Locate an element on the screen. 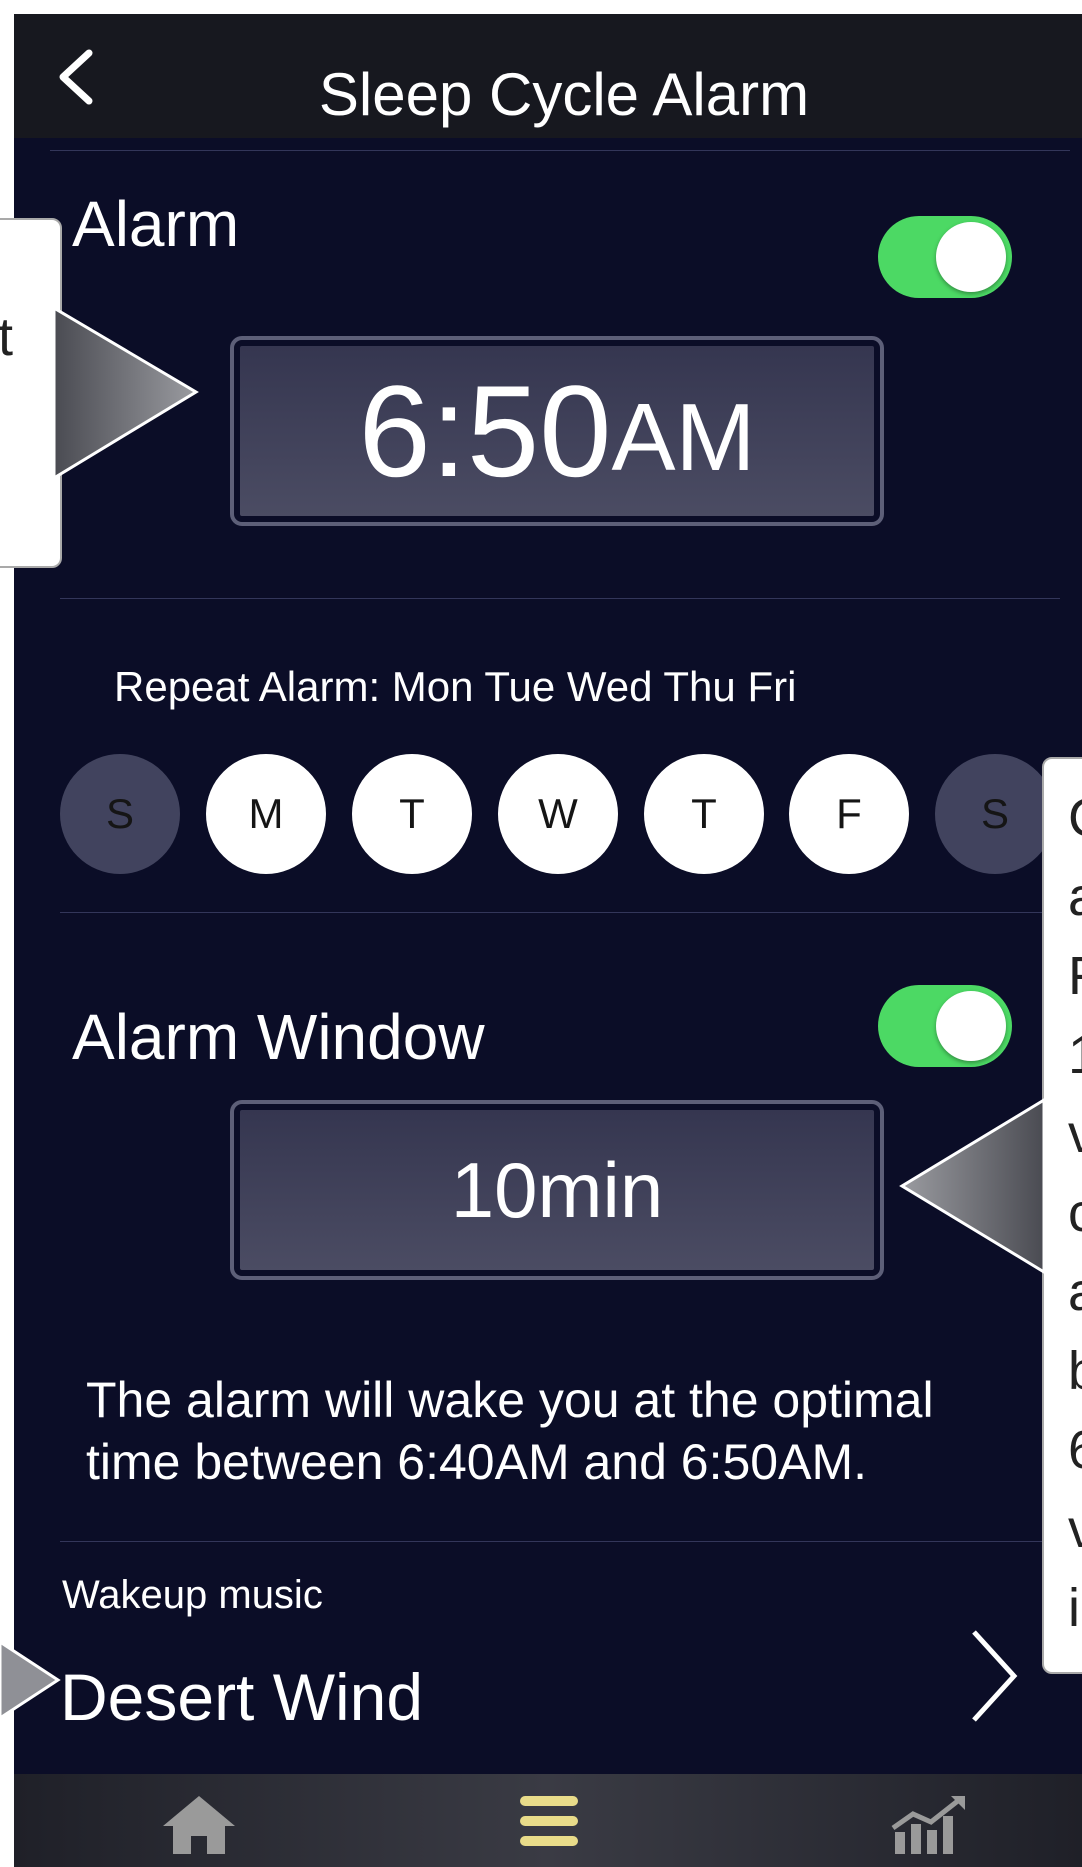  alarm-window-value: 10min is located at coordinates (557, 1190).